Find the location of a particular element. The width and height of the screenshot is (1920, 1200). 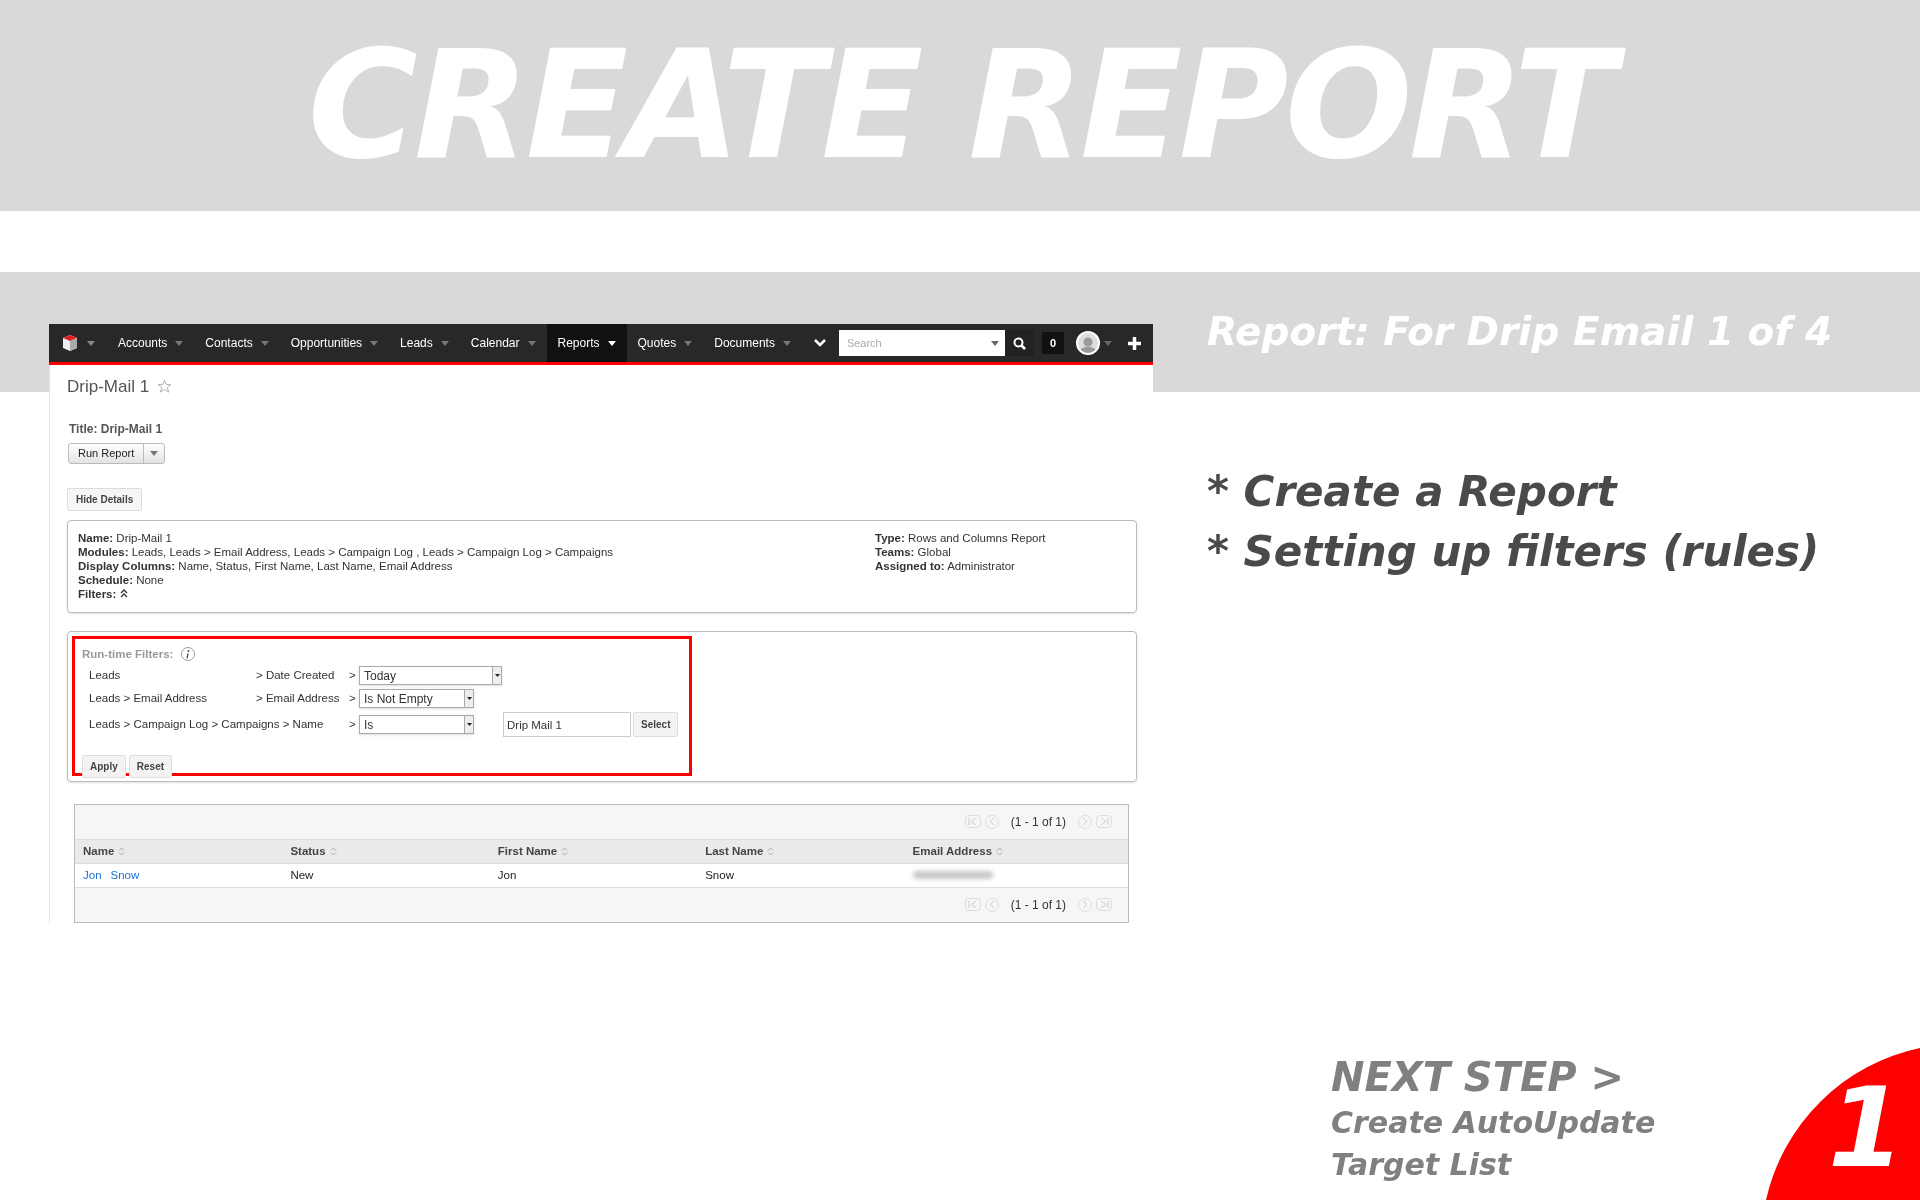

report-title: Title: Drip-Mail 1 is located at coordinates (116, 429).